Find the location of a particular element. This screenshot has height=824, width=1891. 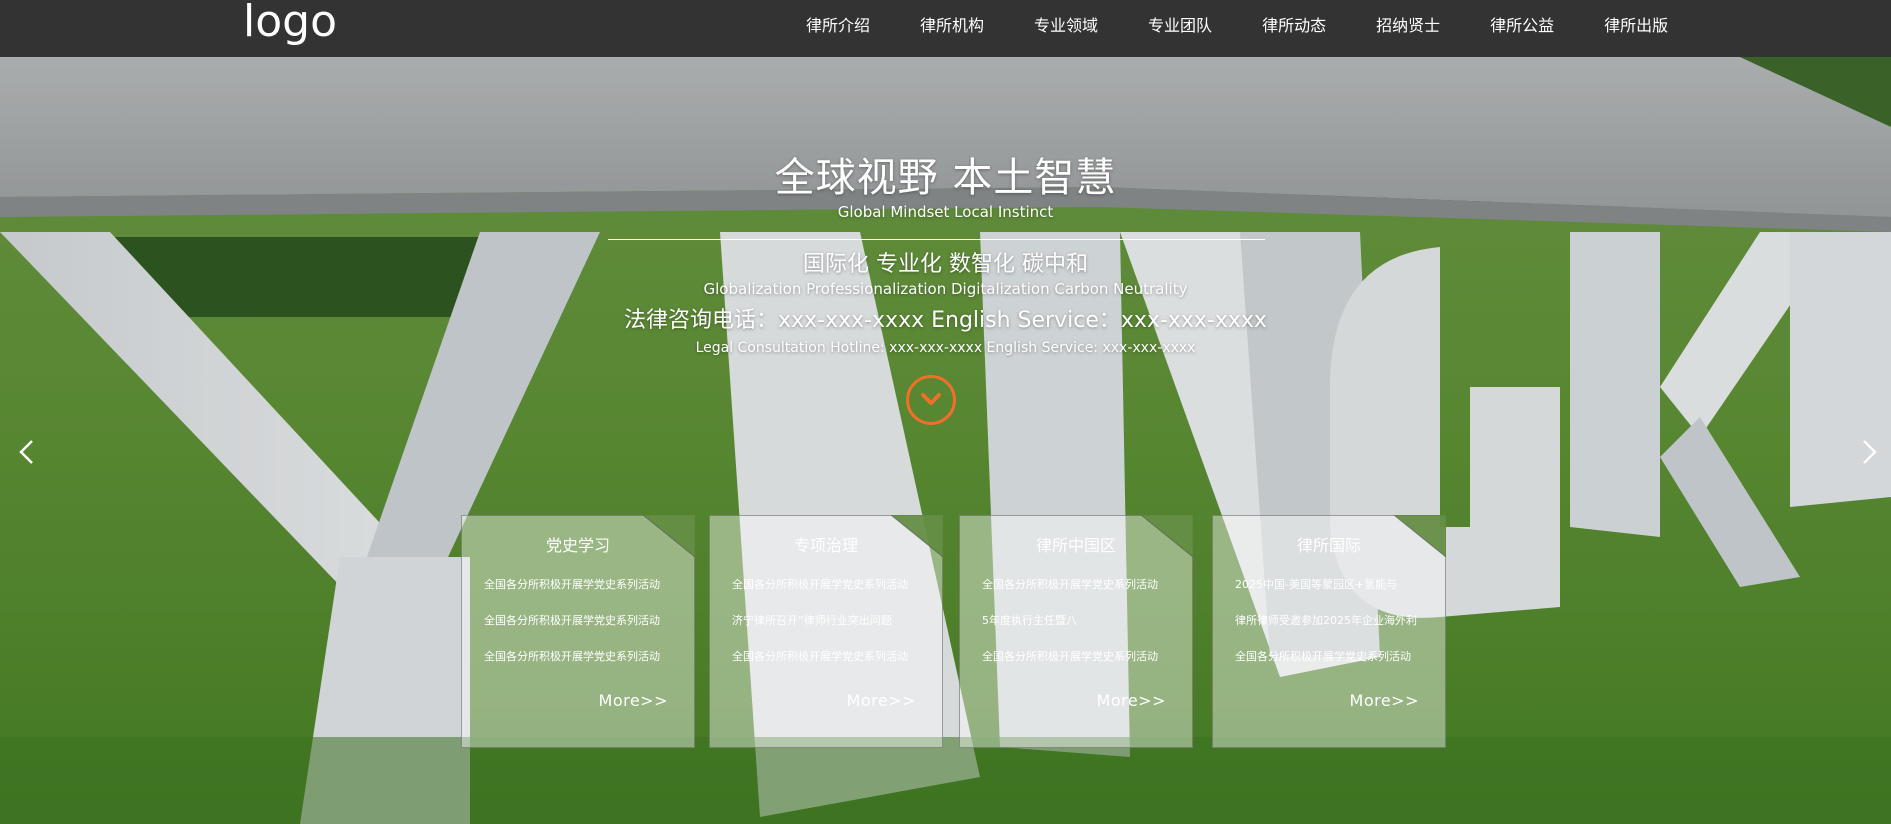

card-news-item: 5年度执行主任暨八 is located at coordinates (1082, 632).